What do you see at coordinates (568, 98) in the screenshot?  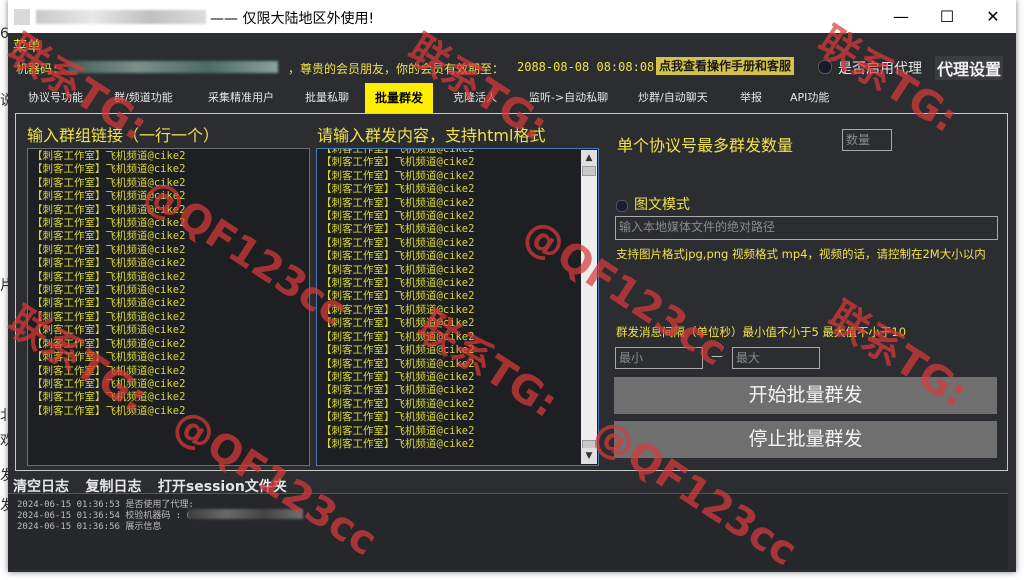 I see `tab-monitor-auto-dm: 监听->自动私聊` at bounding box center [568, 98].